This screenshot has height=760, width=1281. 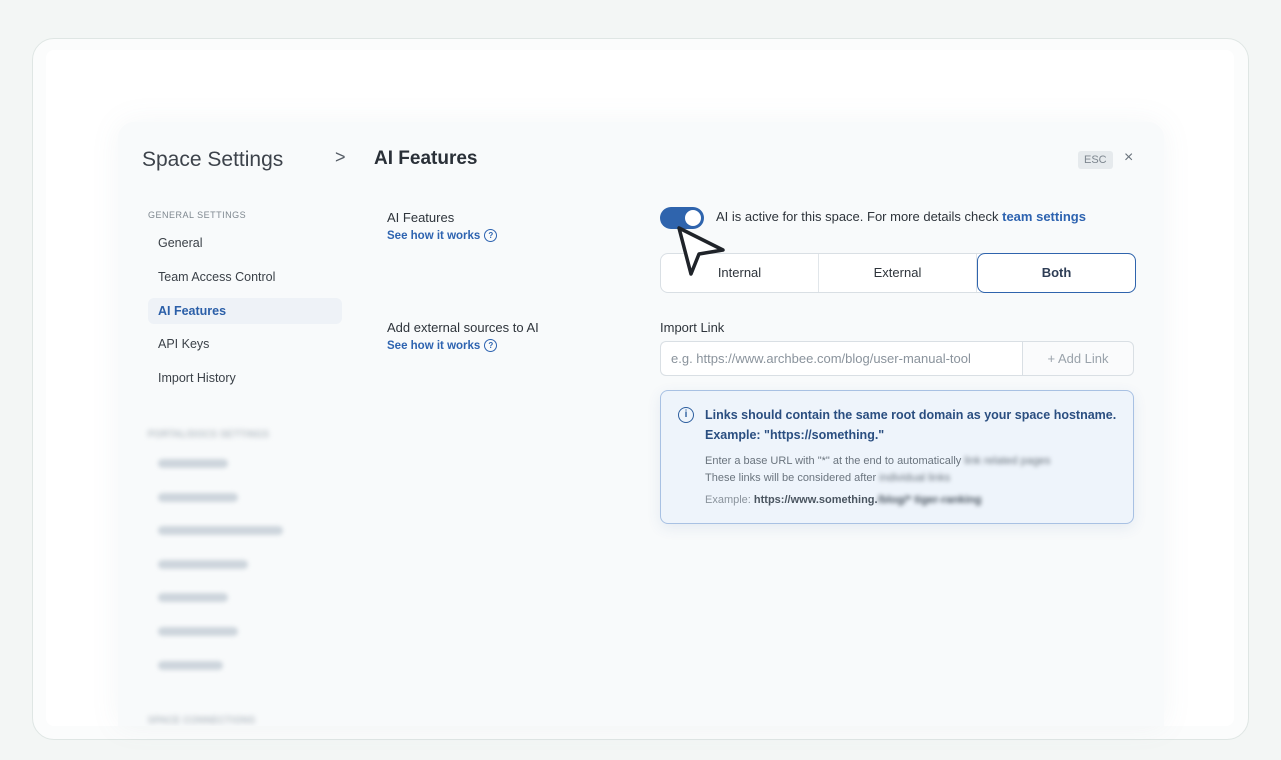 What do you see at coordinates (245, 277) in the screenshot?
I see `sidebar-item-team-access-control: Team Access Control` at bounding box center [245, 277].